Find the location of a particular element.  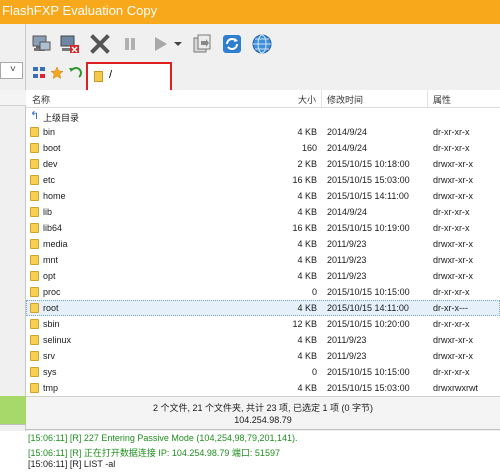

file-name: opt is located at coordinates (49, 276).